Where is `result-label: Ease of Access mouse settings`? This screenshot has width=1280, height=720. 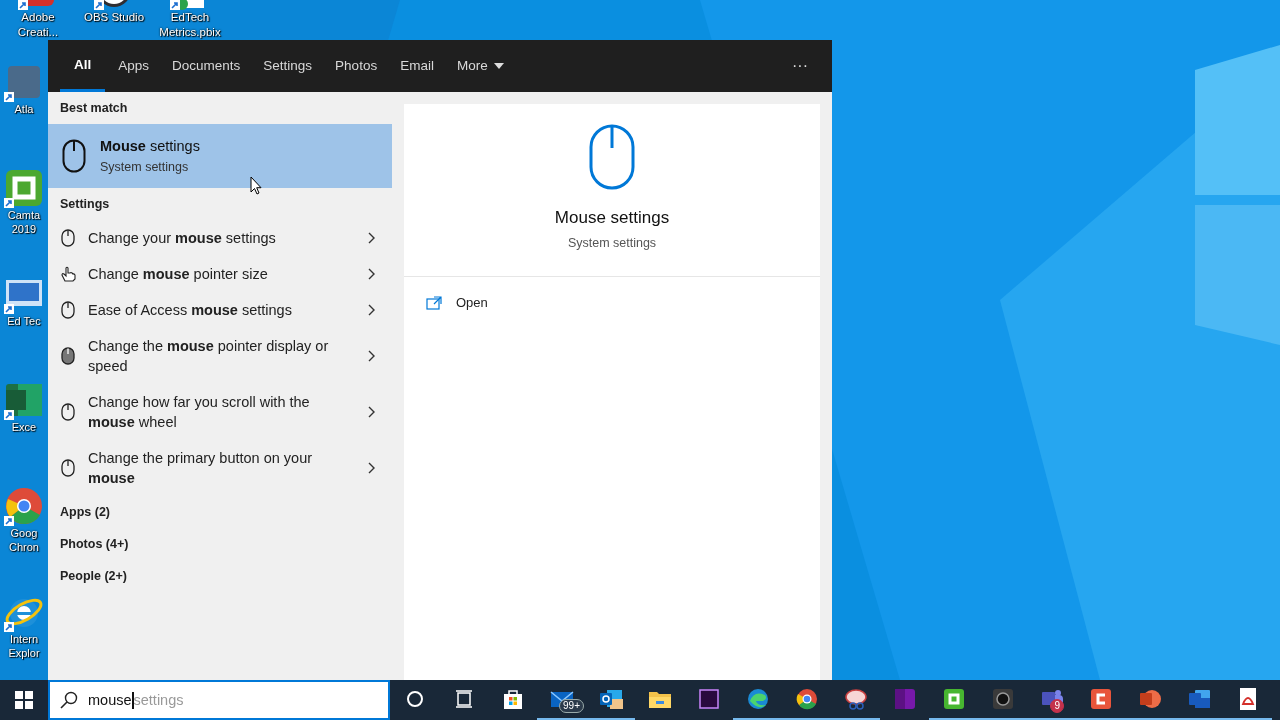
result-label: Ease of Access mouse settings is located at coordinates (190, 310).